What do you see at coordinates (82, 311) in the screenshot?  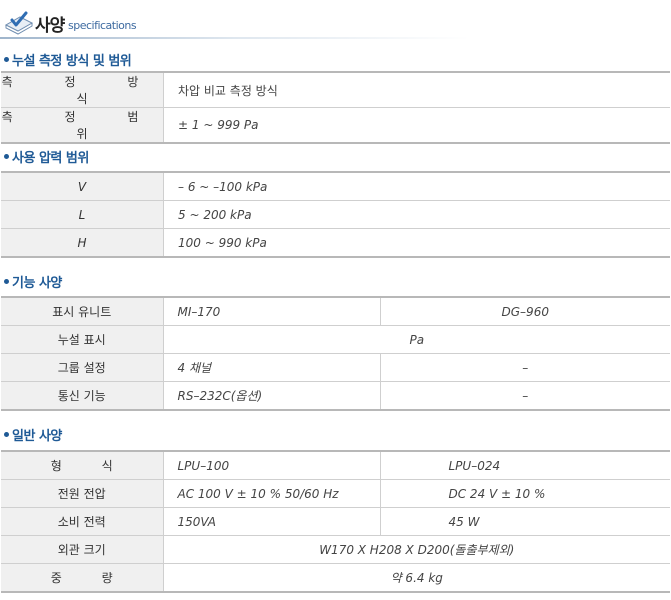 I see `row-label: 표시 유니트` at bounding box center [82, 311].